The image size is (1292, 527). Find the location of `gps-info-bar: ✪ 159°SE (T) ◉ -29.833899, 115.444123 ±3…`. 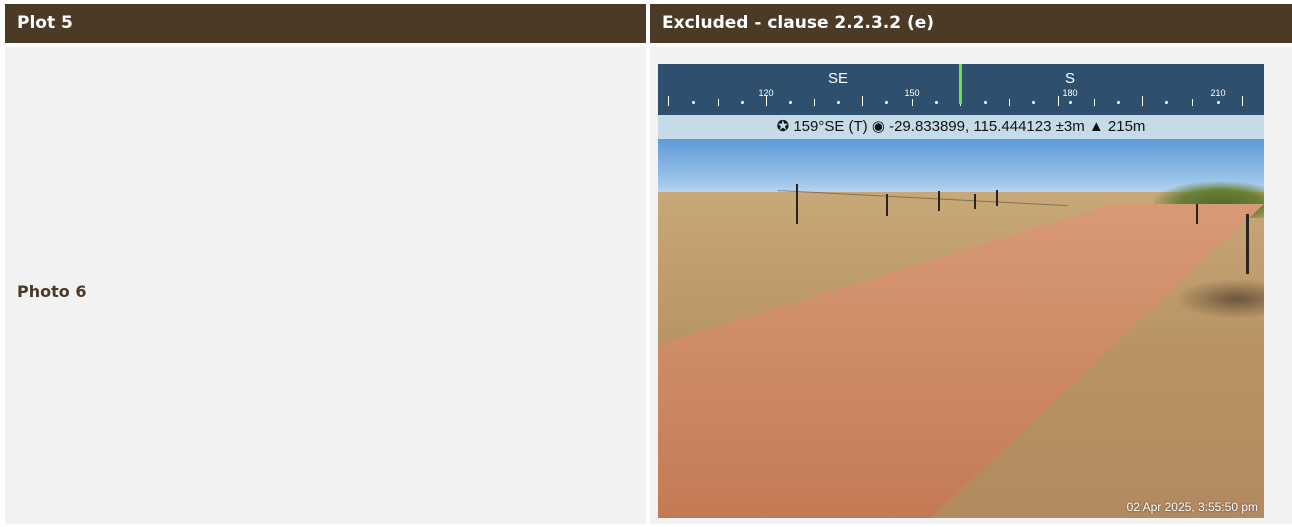

gps-info-bar: ✪ 159°SE (T) ◉ -29.833899, 115.444123 ±3… is located at coordinates (961, 127).